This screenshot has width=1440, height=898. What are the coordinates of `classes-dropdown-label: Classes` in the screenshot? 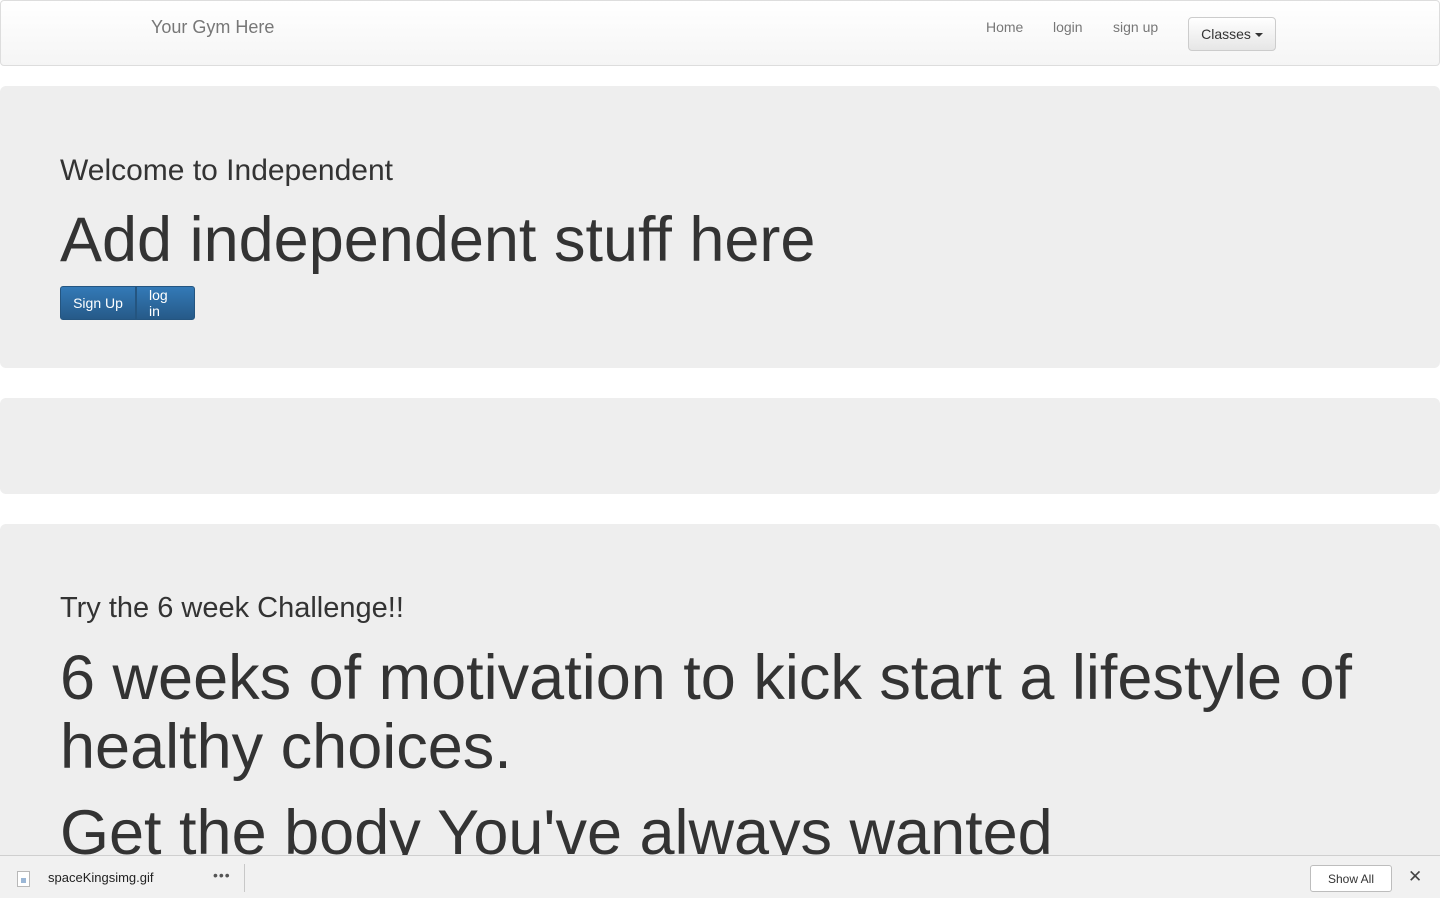 It's located at (1226, 34).